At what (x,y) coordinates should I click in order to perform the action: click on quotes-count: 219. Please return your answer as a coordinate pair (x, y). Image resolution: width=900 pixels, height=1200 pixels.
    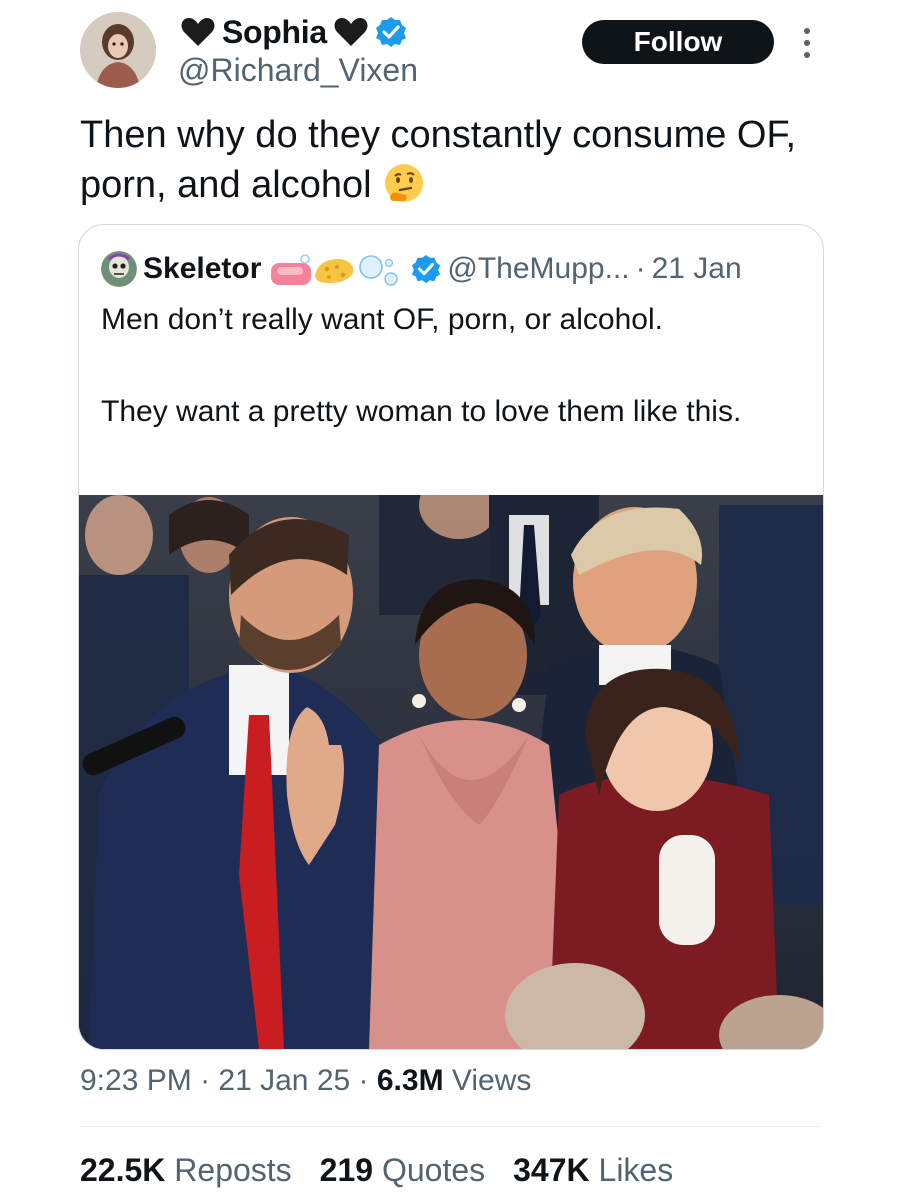
    Looking at the image, I should click on (346, 1170).